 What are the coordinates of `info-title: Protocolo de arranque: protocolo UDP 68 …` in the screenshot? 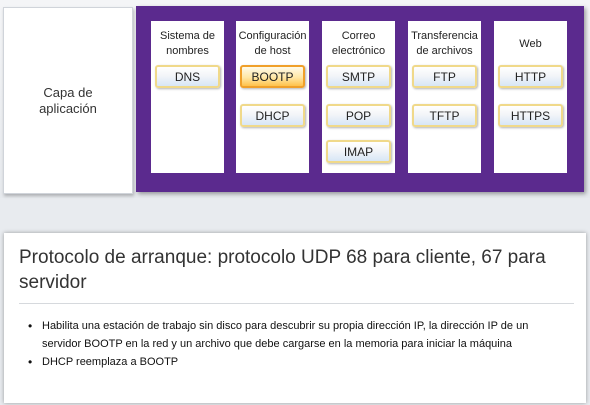 It's located at (282, 270).